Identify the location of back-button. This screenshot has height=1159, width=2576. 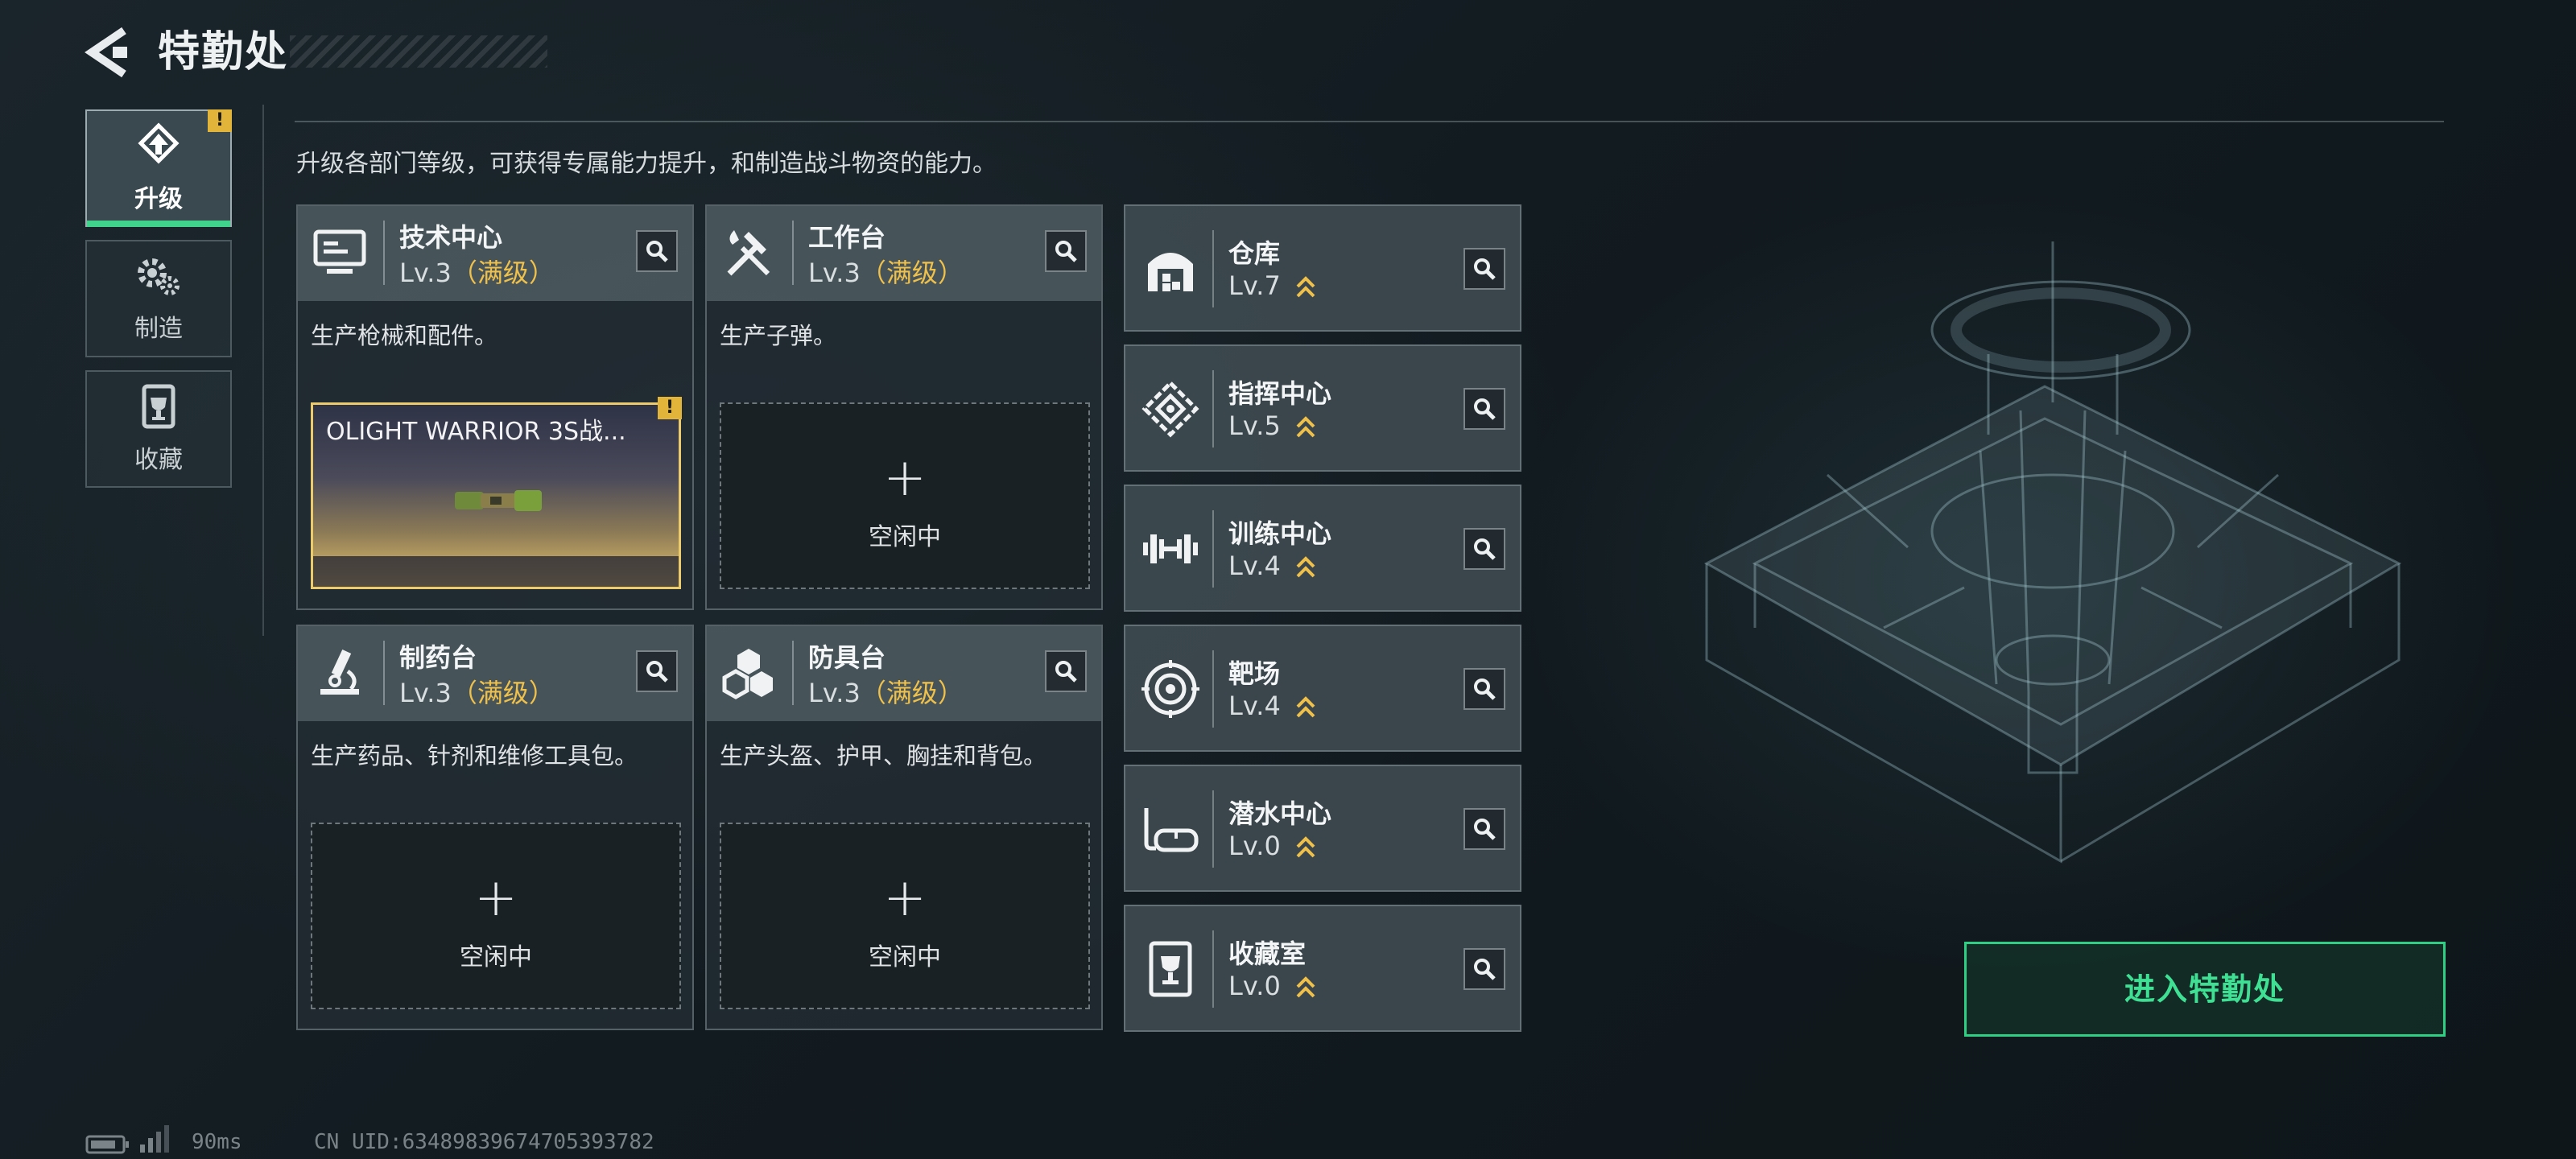
(108, 52).